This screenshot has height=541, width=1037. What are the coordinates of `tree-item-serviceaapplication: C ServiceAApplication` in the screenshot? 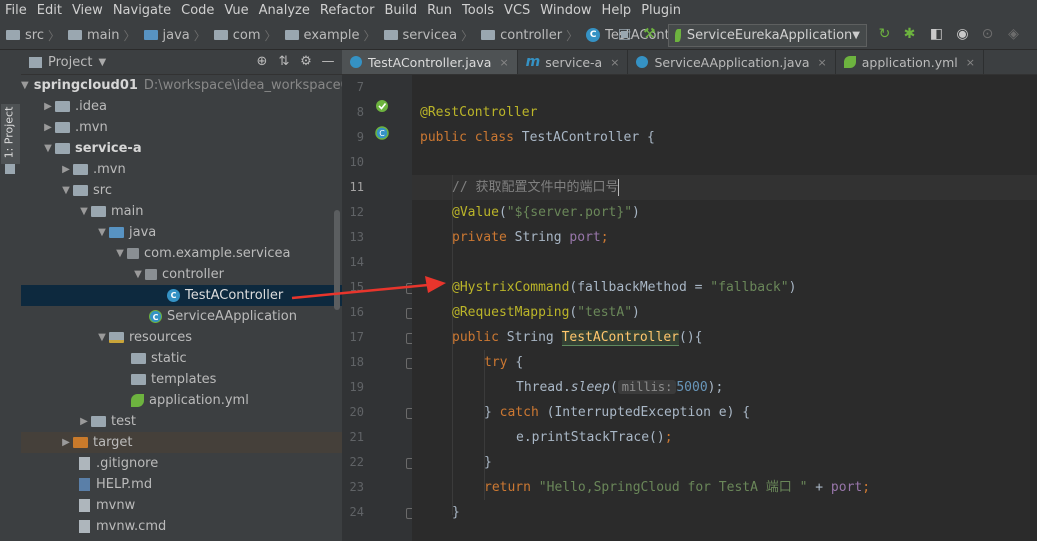 It's located at (181, 316).